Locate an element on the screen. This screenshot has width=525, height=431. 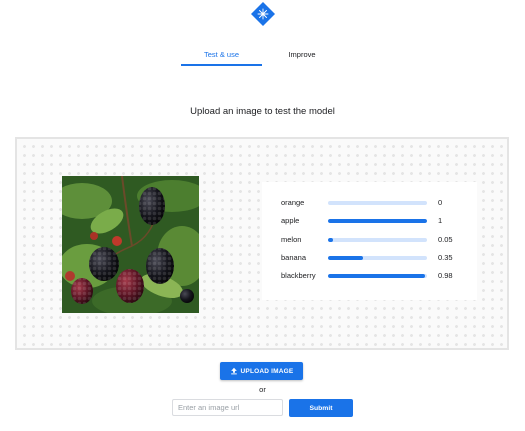
upload-image-label: UPLOAD IMAGE is located at coordinates (267, 371).